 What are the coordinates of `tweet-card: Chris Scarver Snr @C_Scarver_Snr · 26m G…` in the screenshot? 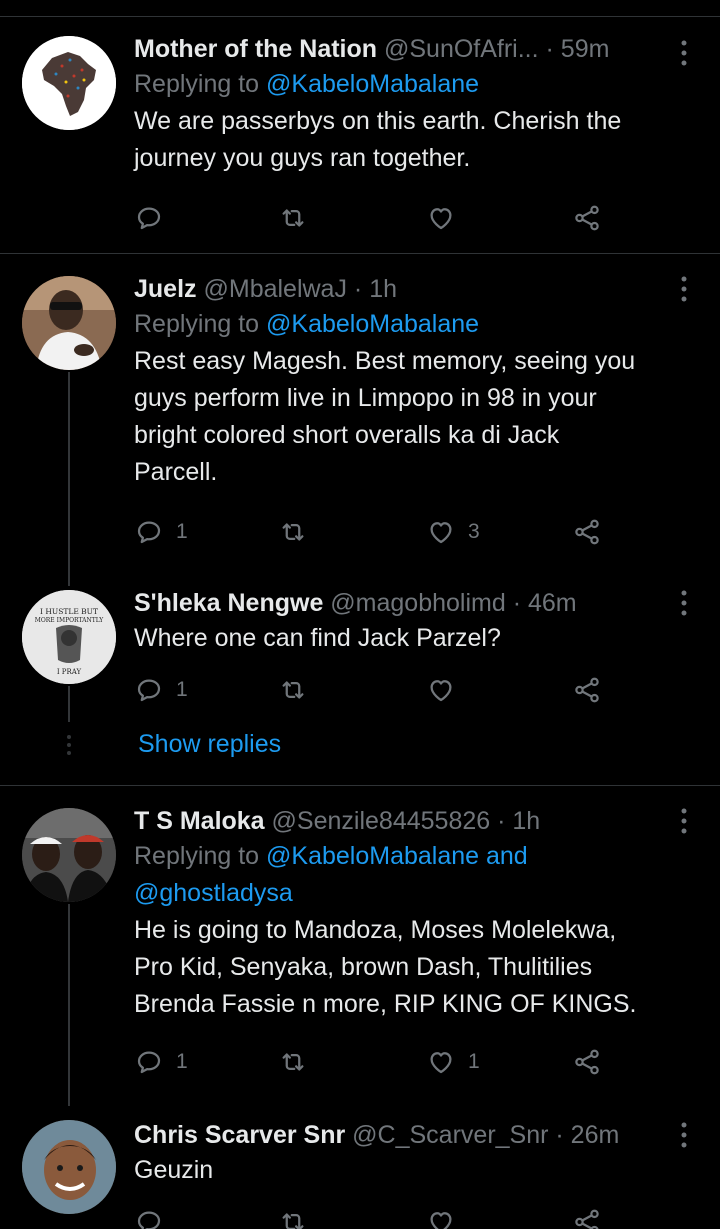 It's located at (360, 1167).